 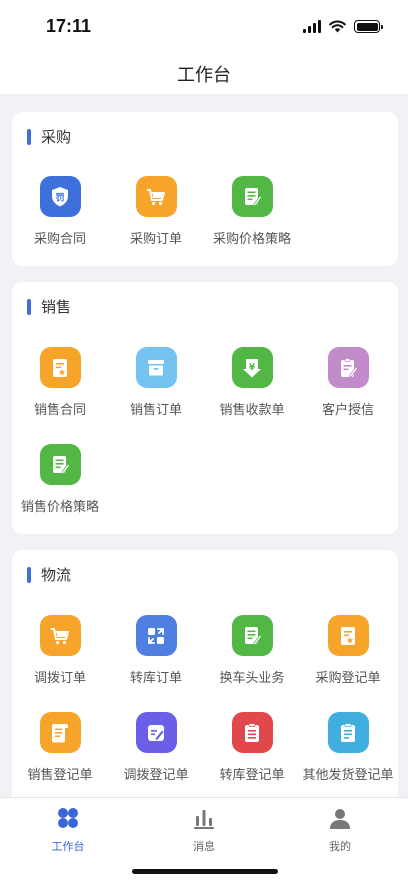 What do you see at coordinates (155, 678) in the screenshot?
I see `grid-item-label: 转库订单` at bounding box center [155, 678].